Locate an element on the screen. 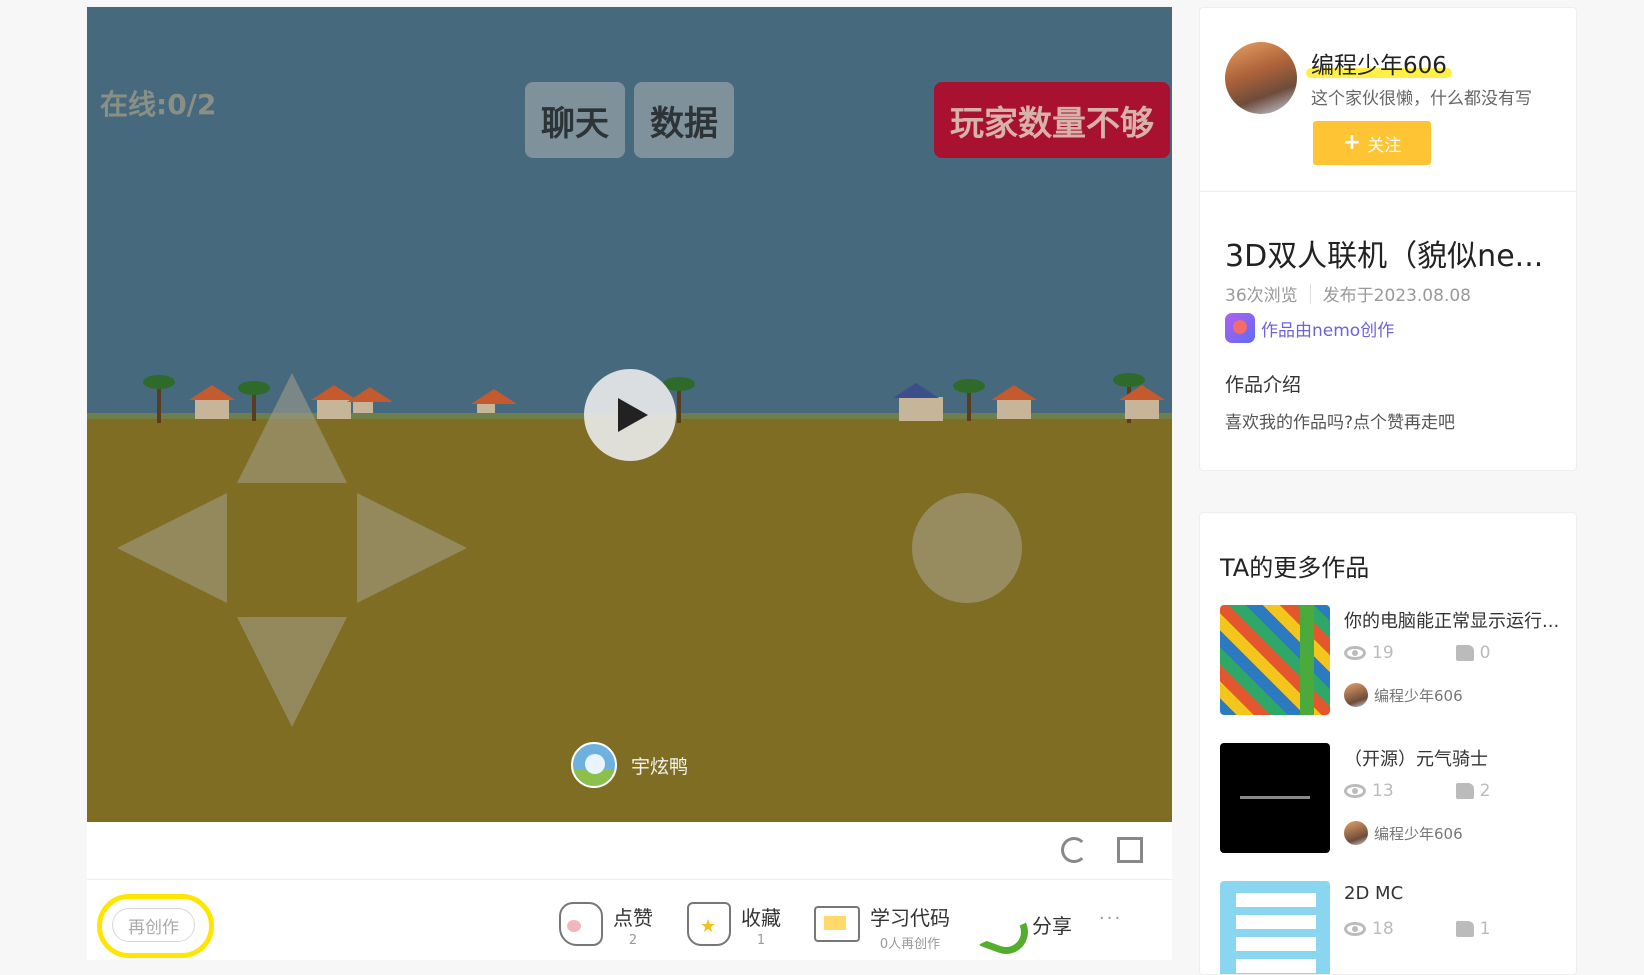 The height and width of the screenshot is (975, 1644). work-item-title: （开源）元气骑士 is located at coordinates (1416, 758).